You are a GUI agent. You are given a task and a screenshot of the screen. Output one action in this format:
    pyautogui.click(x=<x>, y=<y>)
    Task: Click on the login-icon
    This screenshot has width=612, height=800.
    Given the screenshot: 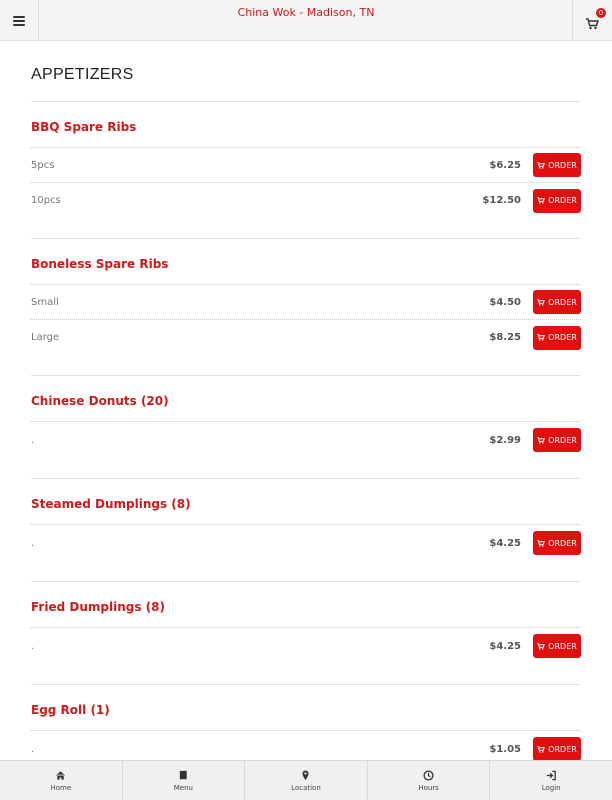 What is the action you would take?
    pyautogui.click(x=551, y=775)
    